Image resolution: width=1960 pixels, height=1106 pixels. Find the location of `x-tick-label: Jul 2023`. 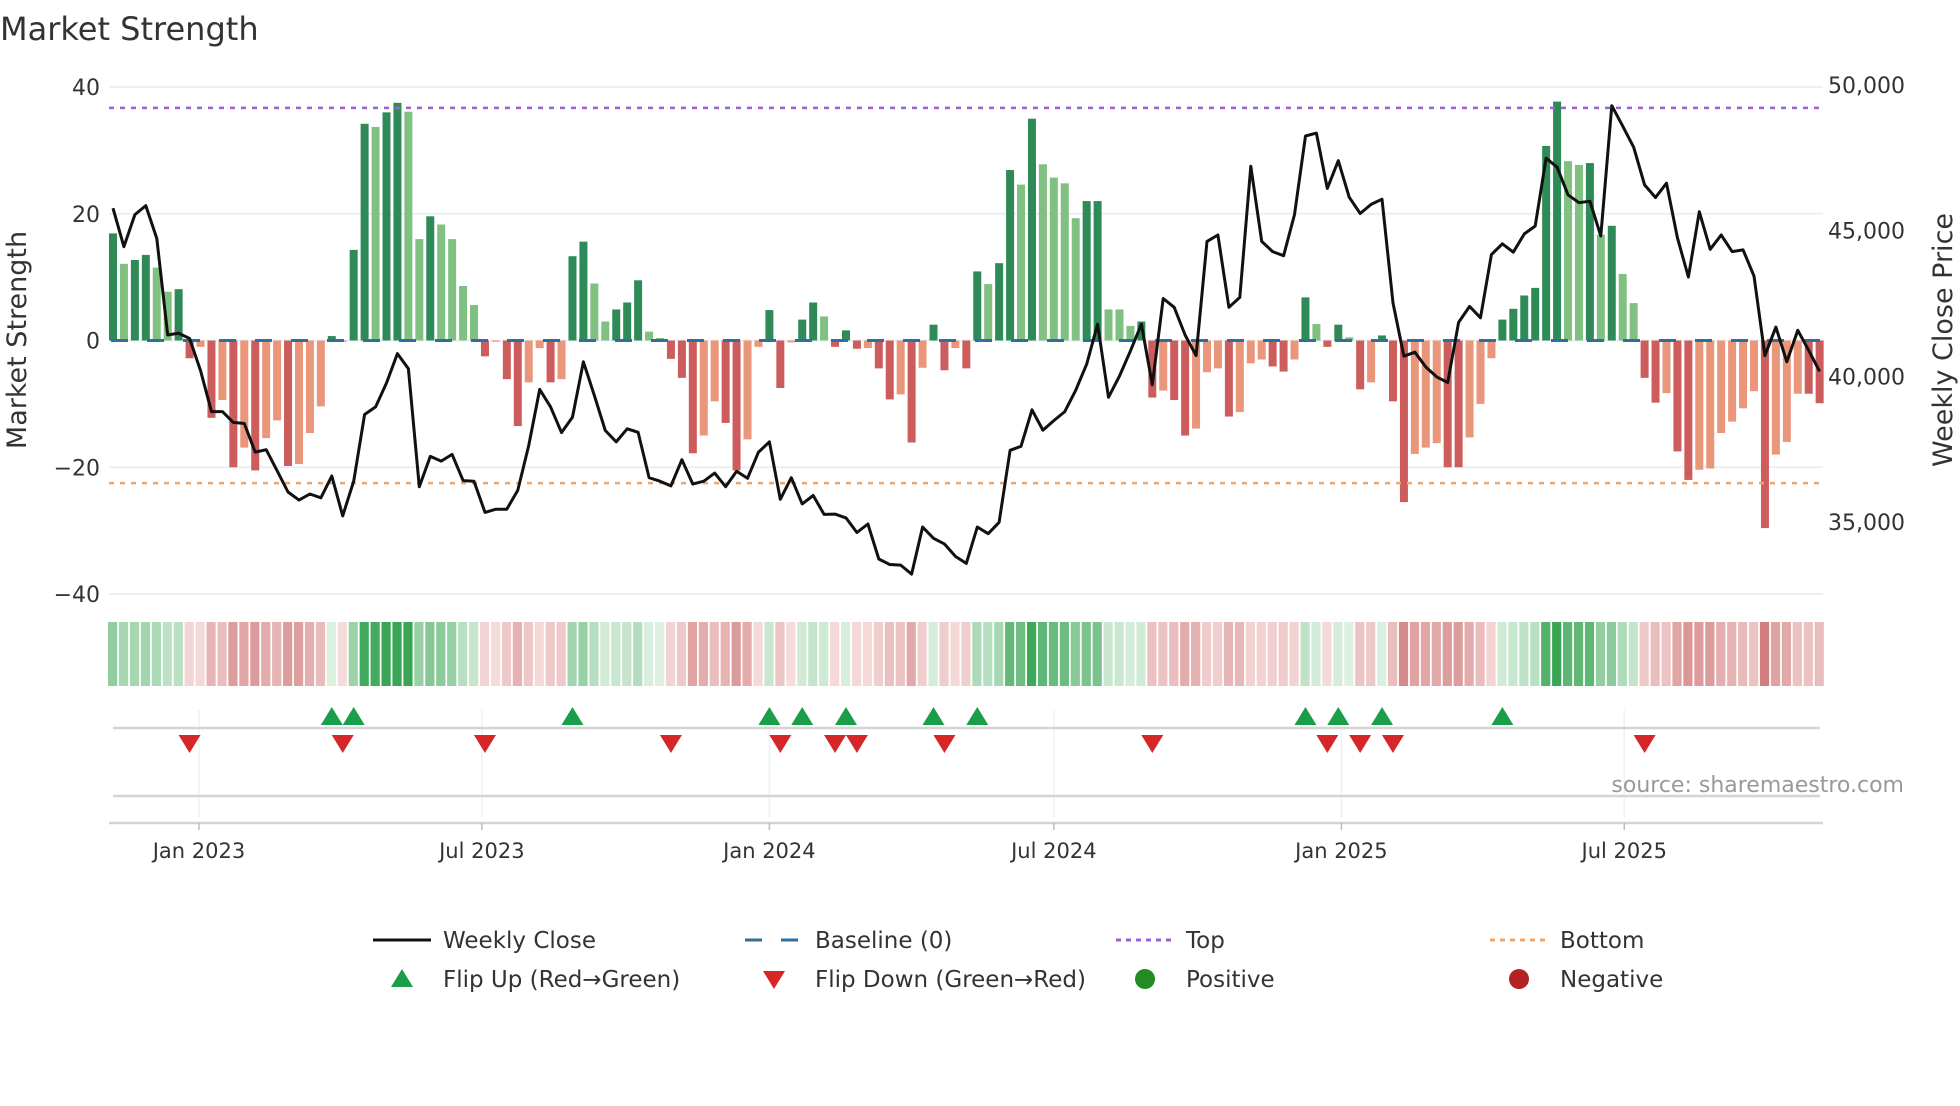

x-tick-label: Jul 2023 is located at coordinates (480, 851).